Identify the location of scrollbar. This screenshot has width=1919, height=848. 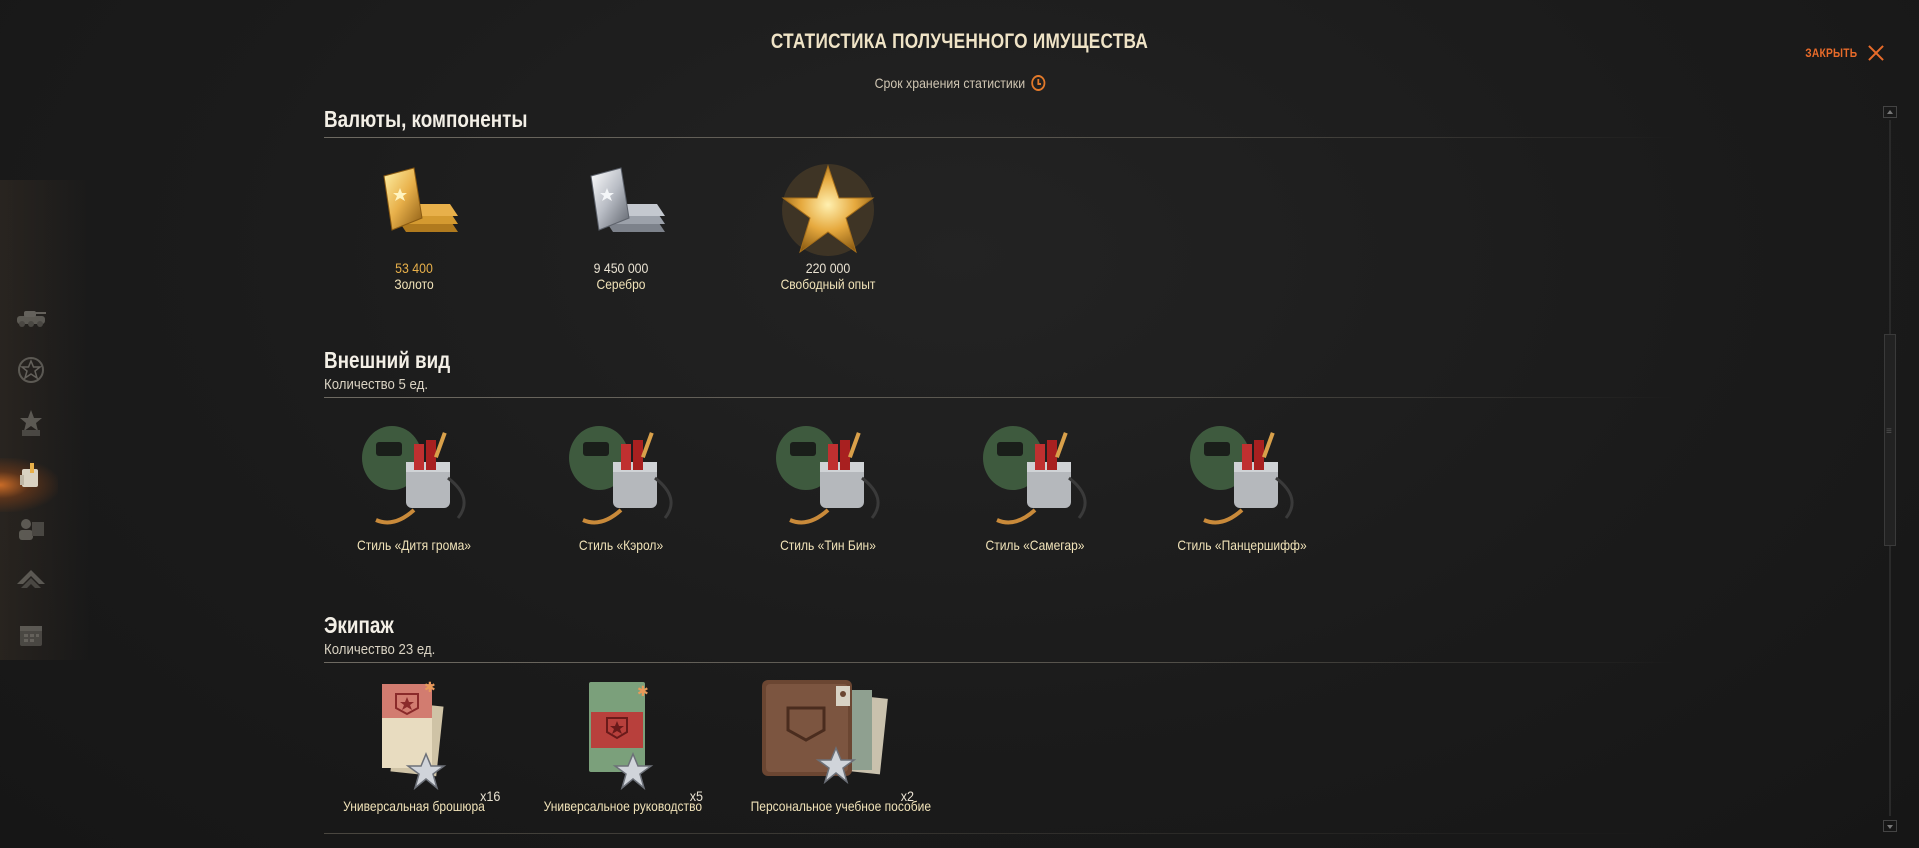
(1890, 469).